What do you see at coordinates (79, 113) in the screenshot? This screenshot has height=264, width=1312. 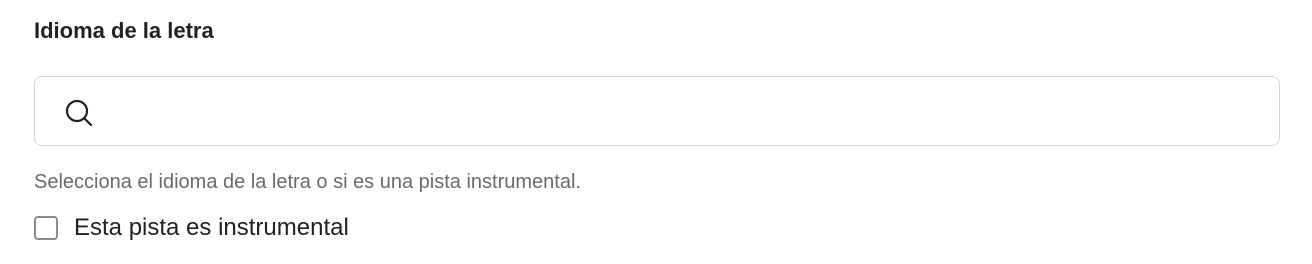 I see `search-icon` at bounding box center [79, 113].